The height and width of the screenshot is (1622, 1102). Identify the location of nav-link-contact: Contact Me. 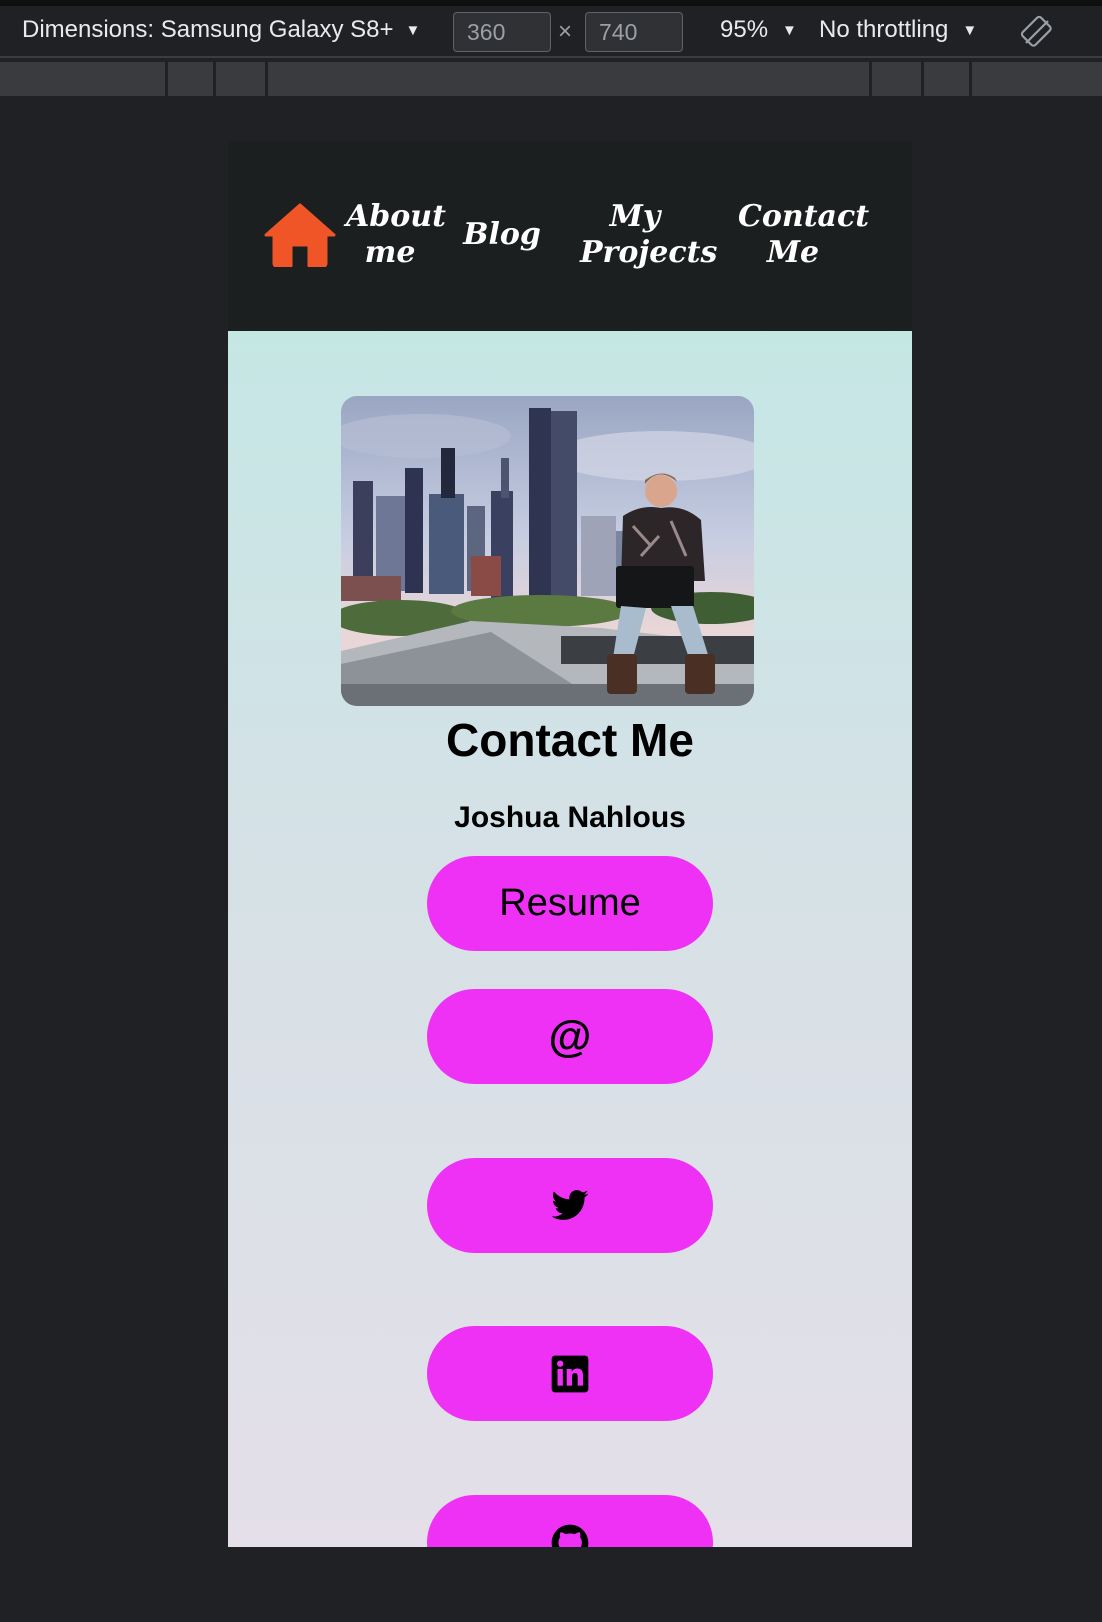
(803, 235).